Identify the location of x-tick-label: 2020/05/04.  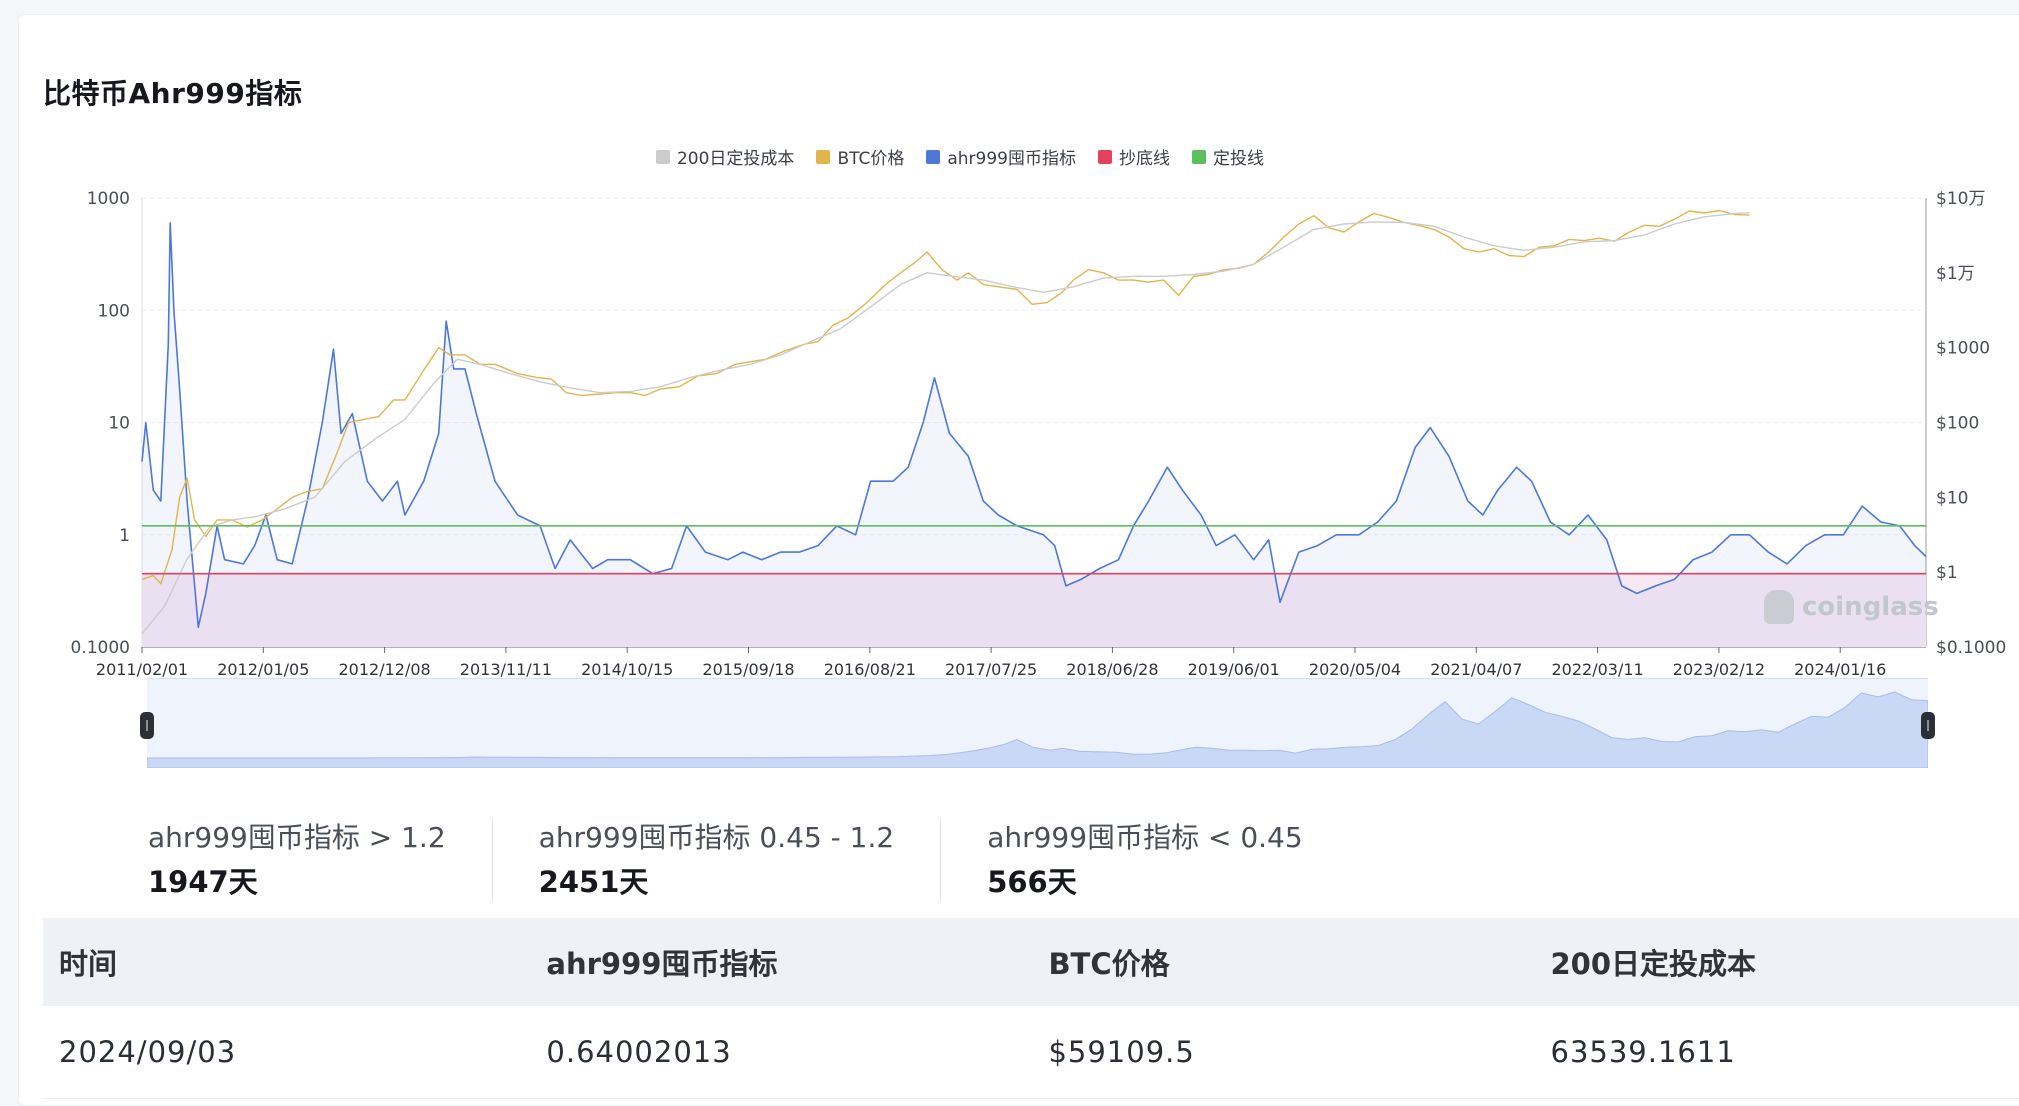
(1355, 669).